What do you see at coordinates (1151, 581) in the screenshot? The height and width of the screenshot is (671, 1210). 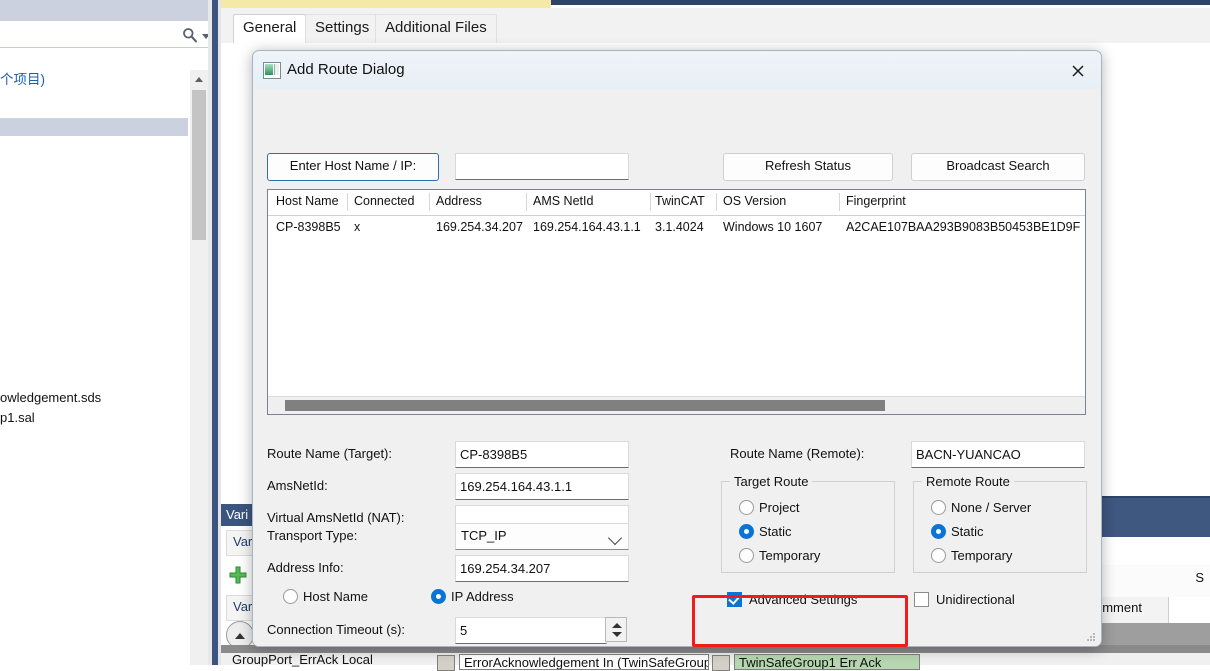 I see `right-panel-row` at bounding box center [1151, 581].